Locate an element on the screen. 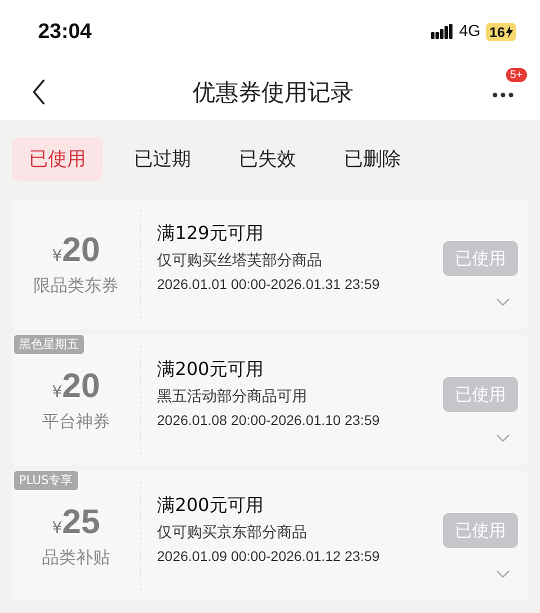 The width and height of the screenshot is (540, 613). back-icon is located at coordinates (39, 92).